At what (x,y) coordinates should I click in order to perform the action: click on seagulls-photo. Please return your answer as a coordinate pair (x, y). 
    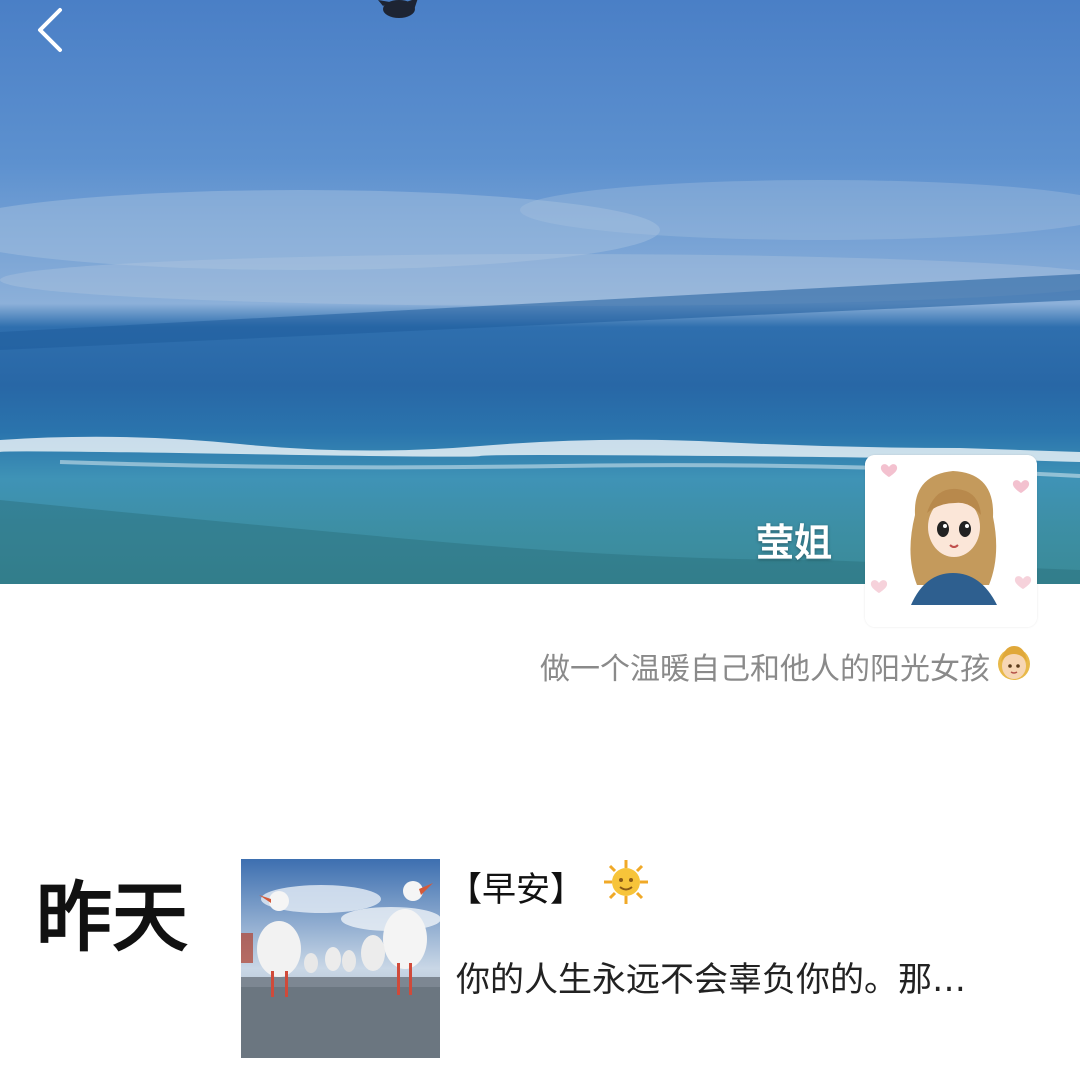
    Looking at the image, I should click on (340, 958).